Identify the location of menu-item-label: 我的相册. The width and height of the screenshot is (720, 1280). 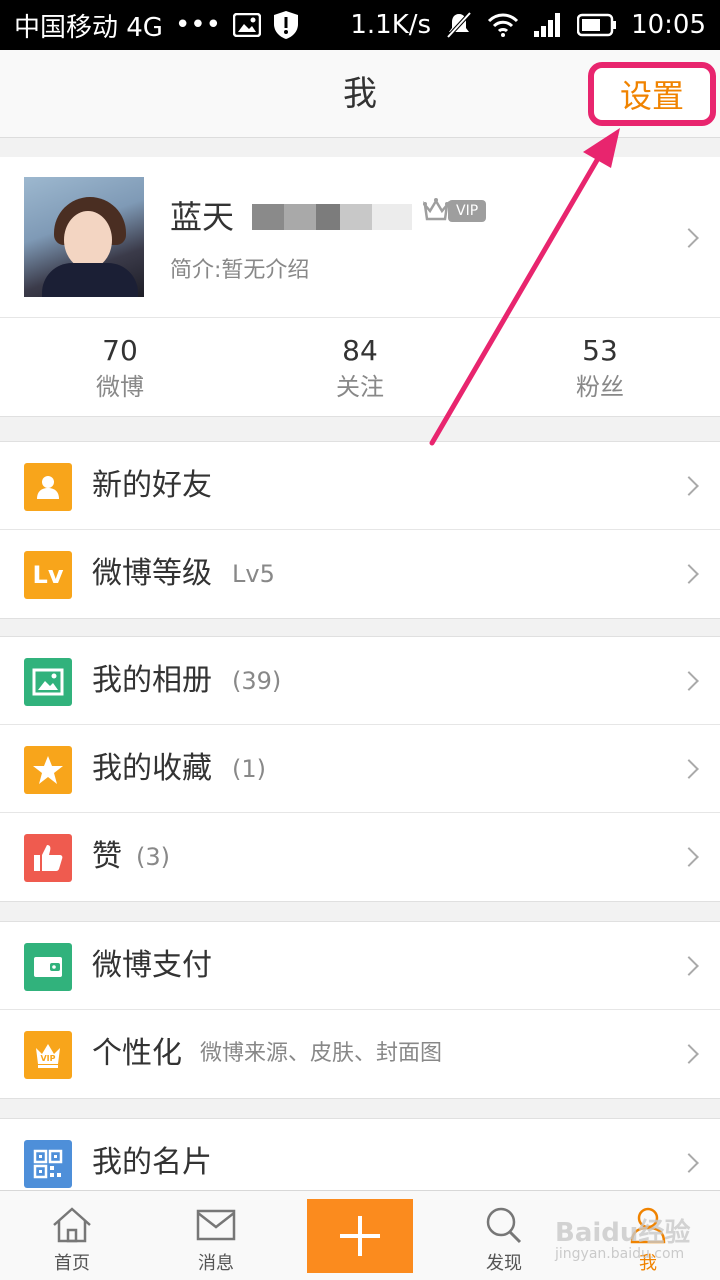
(152, 680).